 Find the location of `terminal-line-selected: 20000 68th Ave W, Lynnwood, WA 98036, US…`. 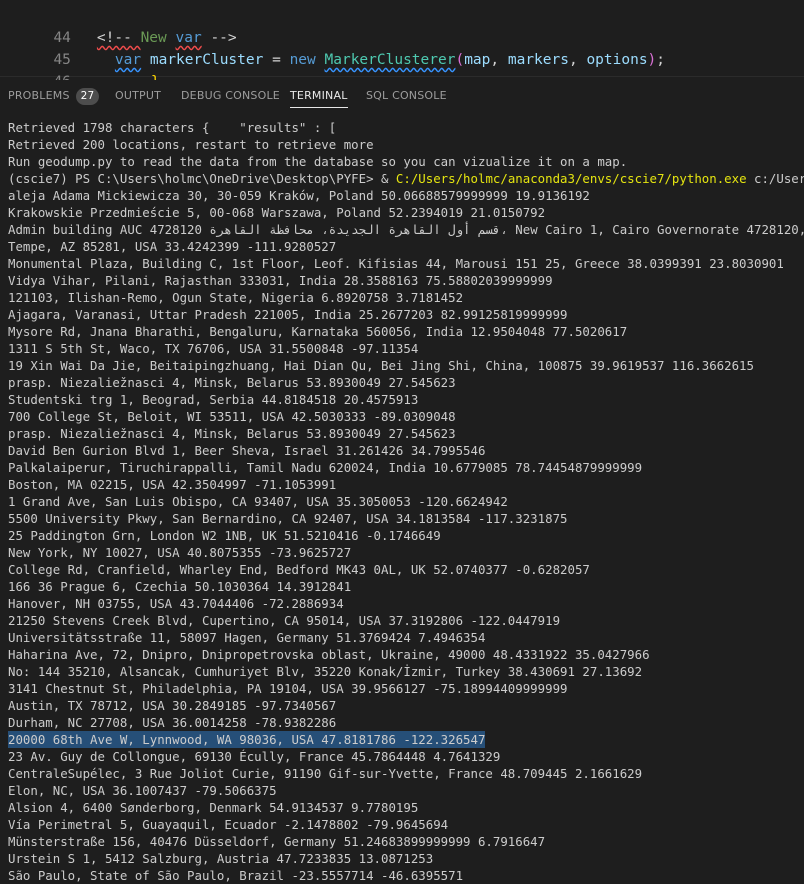

terminal-line-selected: 20000 68th Ave W, Lynnwood, WA 98036, US… is located at coordinates (247, 739).